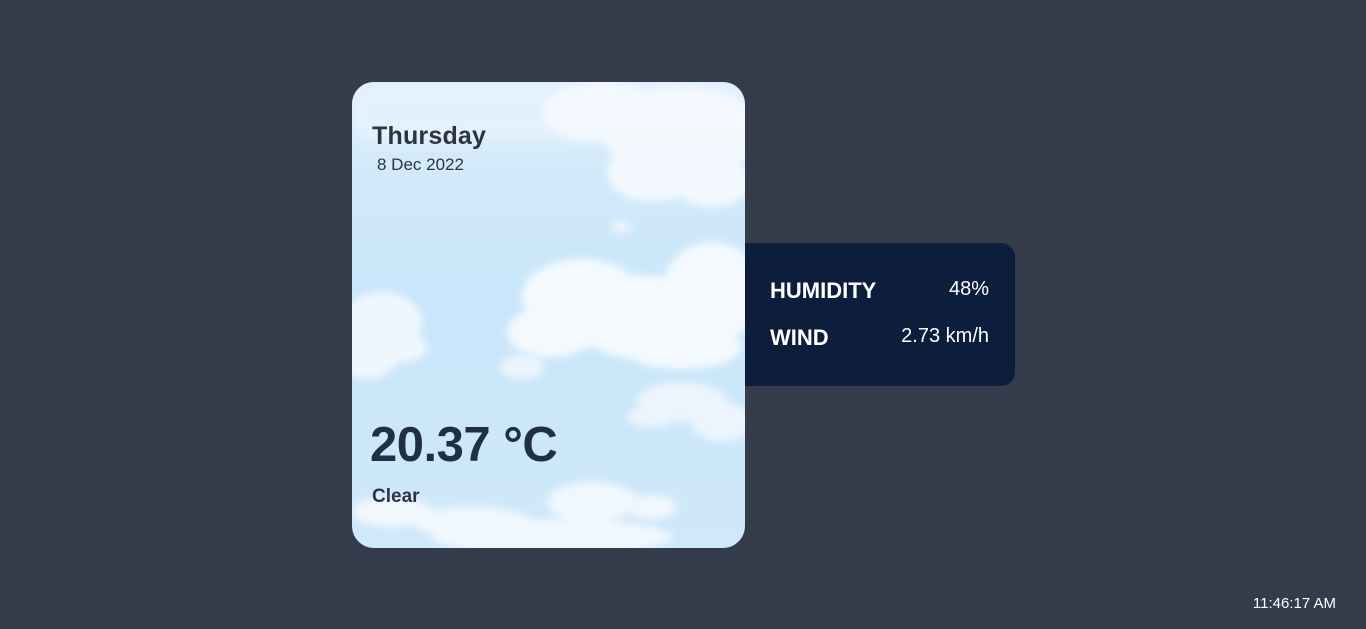 The height and width of the screenshot is (629, 1366). Describe the element at coordinates (945, 336) in the screenshot. I see `wind-value: 2.73 km/h` at that location.